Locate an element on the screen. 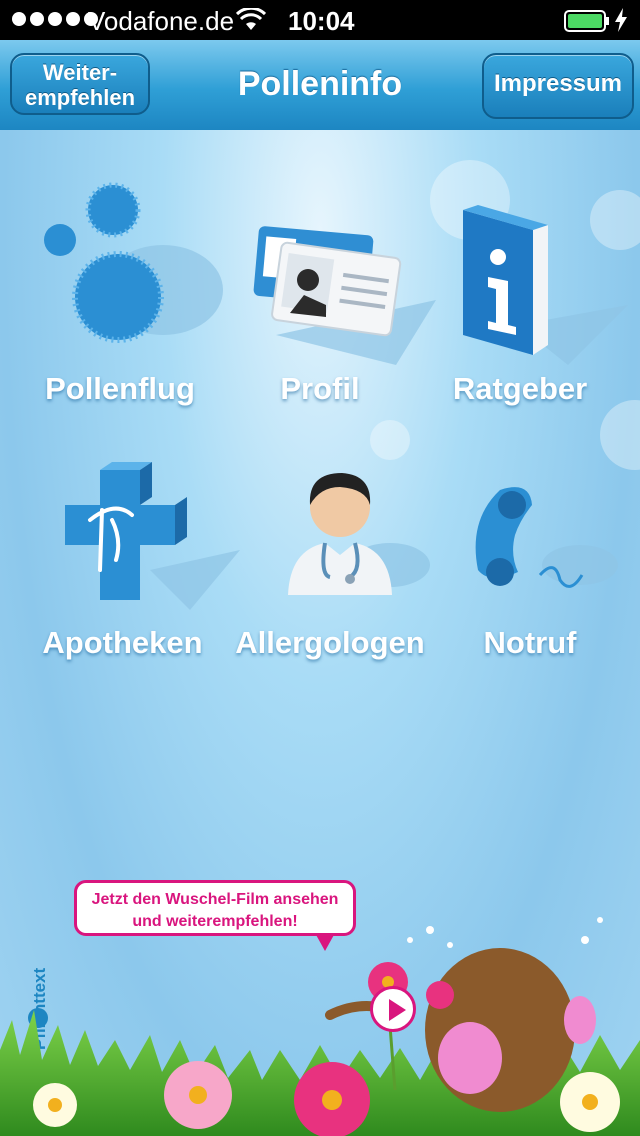  menu-item-label: Allergologen is located at coordinates (330, 642).